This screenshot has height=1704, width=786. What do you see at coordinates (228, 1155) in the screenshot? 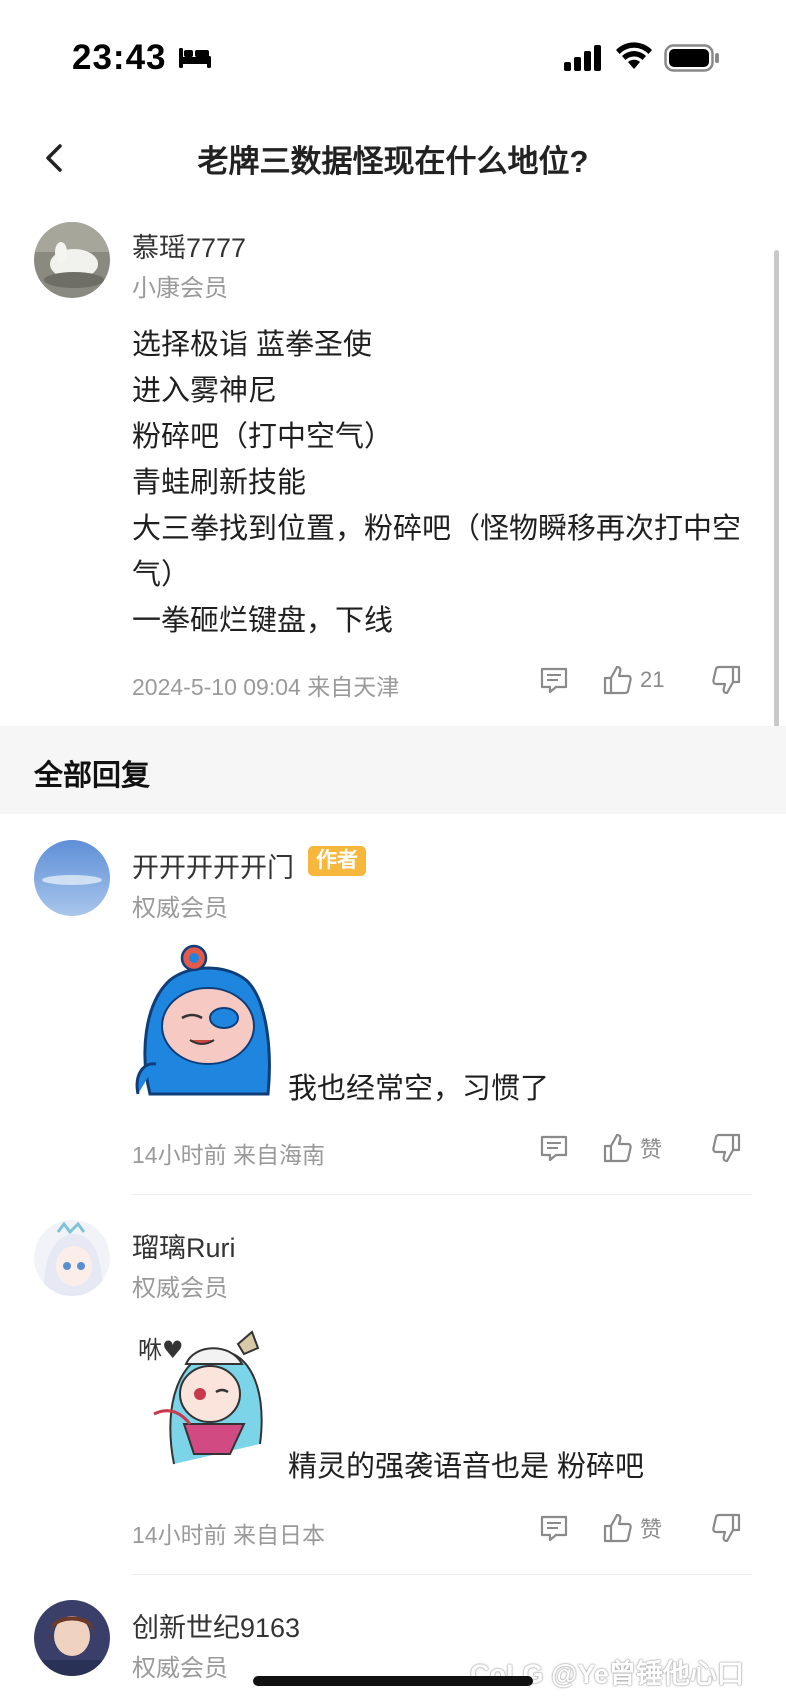
I see `reply-meta: 14小时前 来自海南` at bounding box center [228, 1155].